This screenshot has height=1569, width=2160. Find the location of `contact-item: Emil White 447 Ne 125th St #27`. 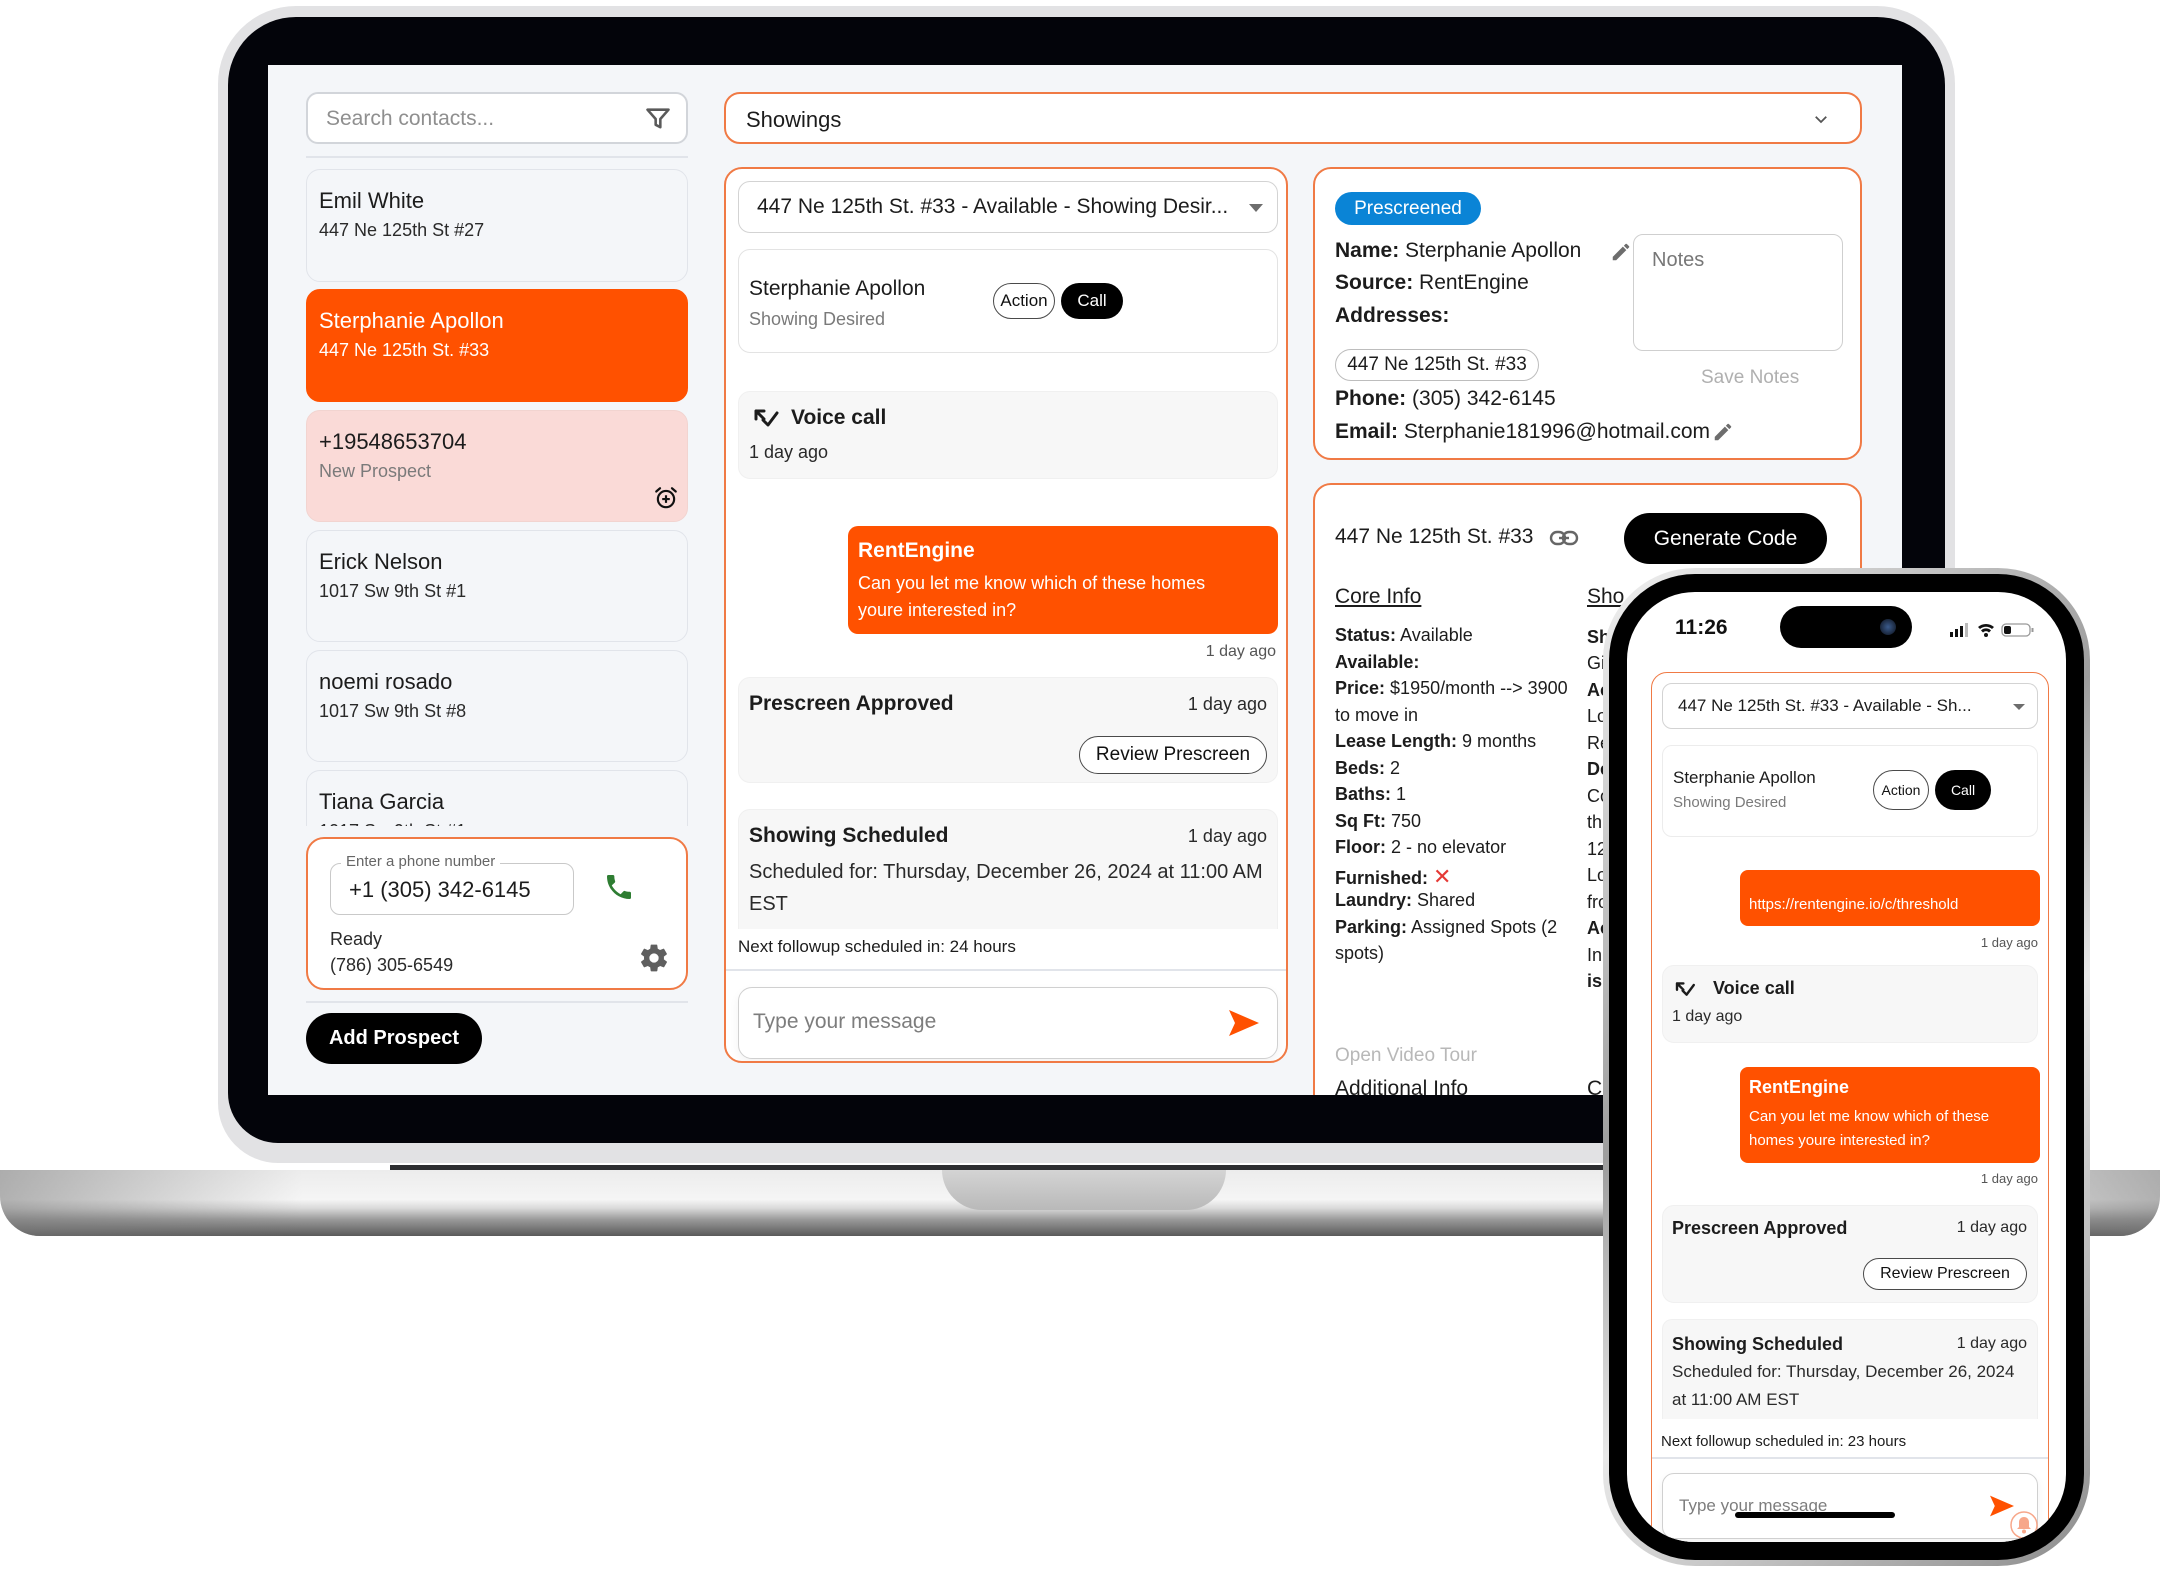

contact-item: Emil White 447 Ne 125th St #27 is located at coordinates (497, 225).